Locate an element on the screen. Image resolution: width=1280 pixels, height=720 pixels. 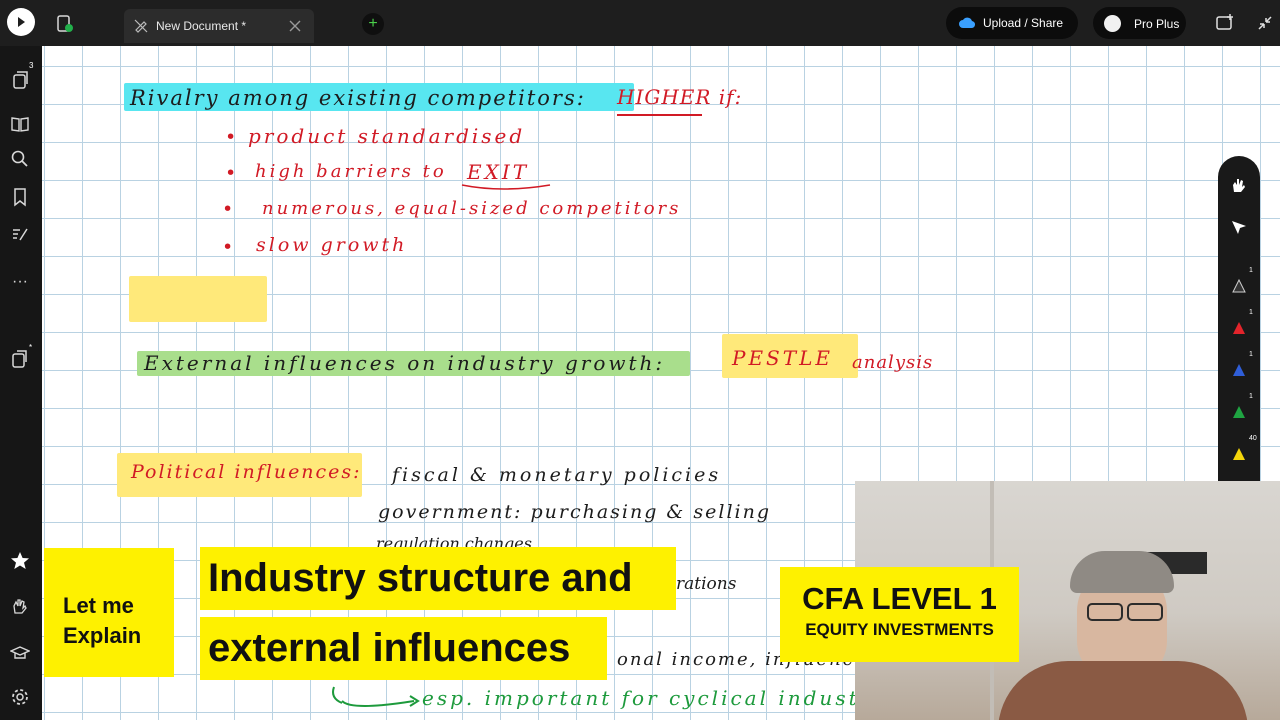
let-me-explain-badge: Let me Explain is located at coordinates (109, 612).